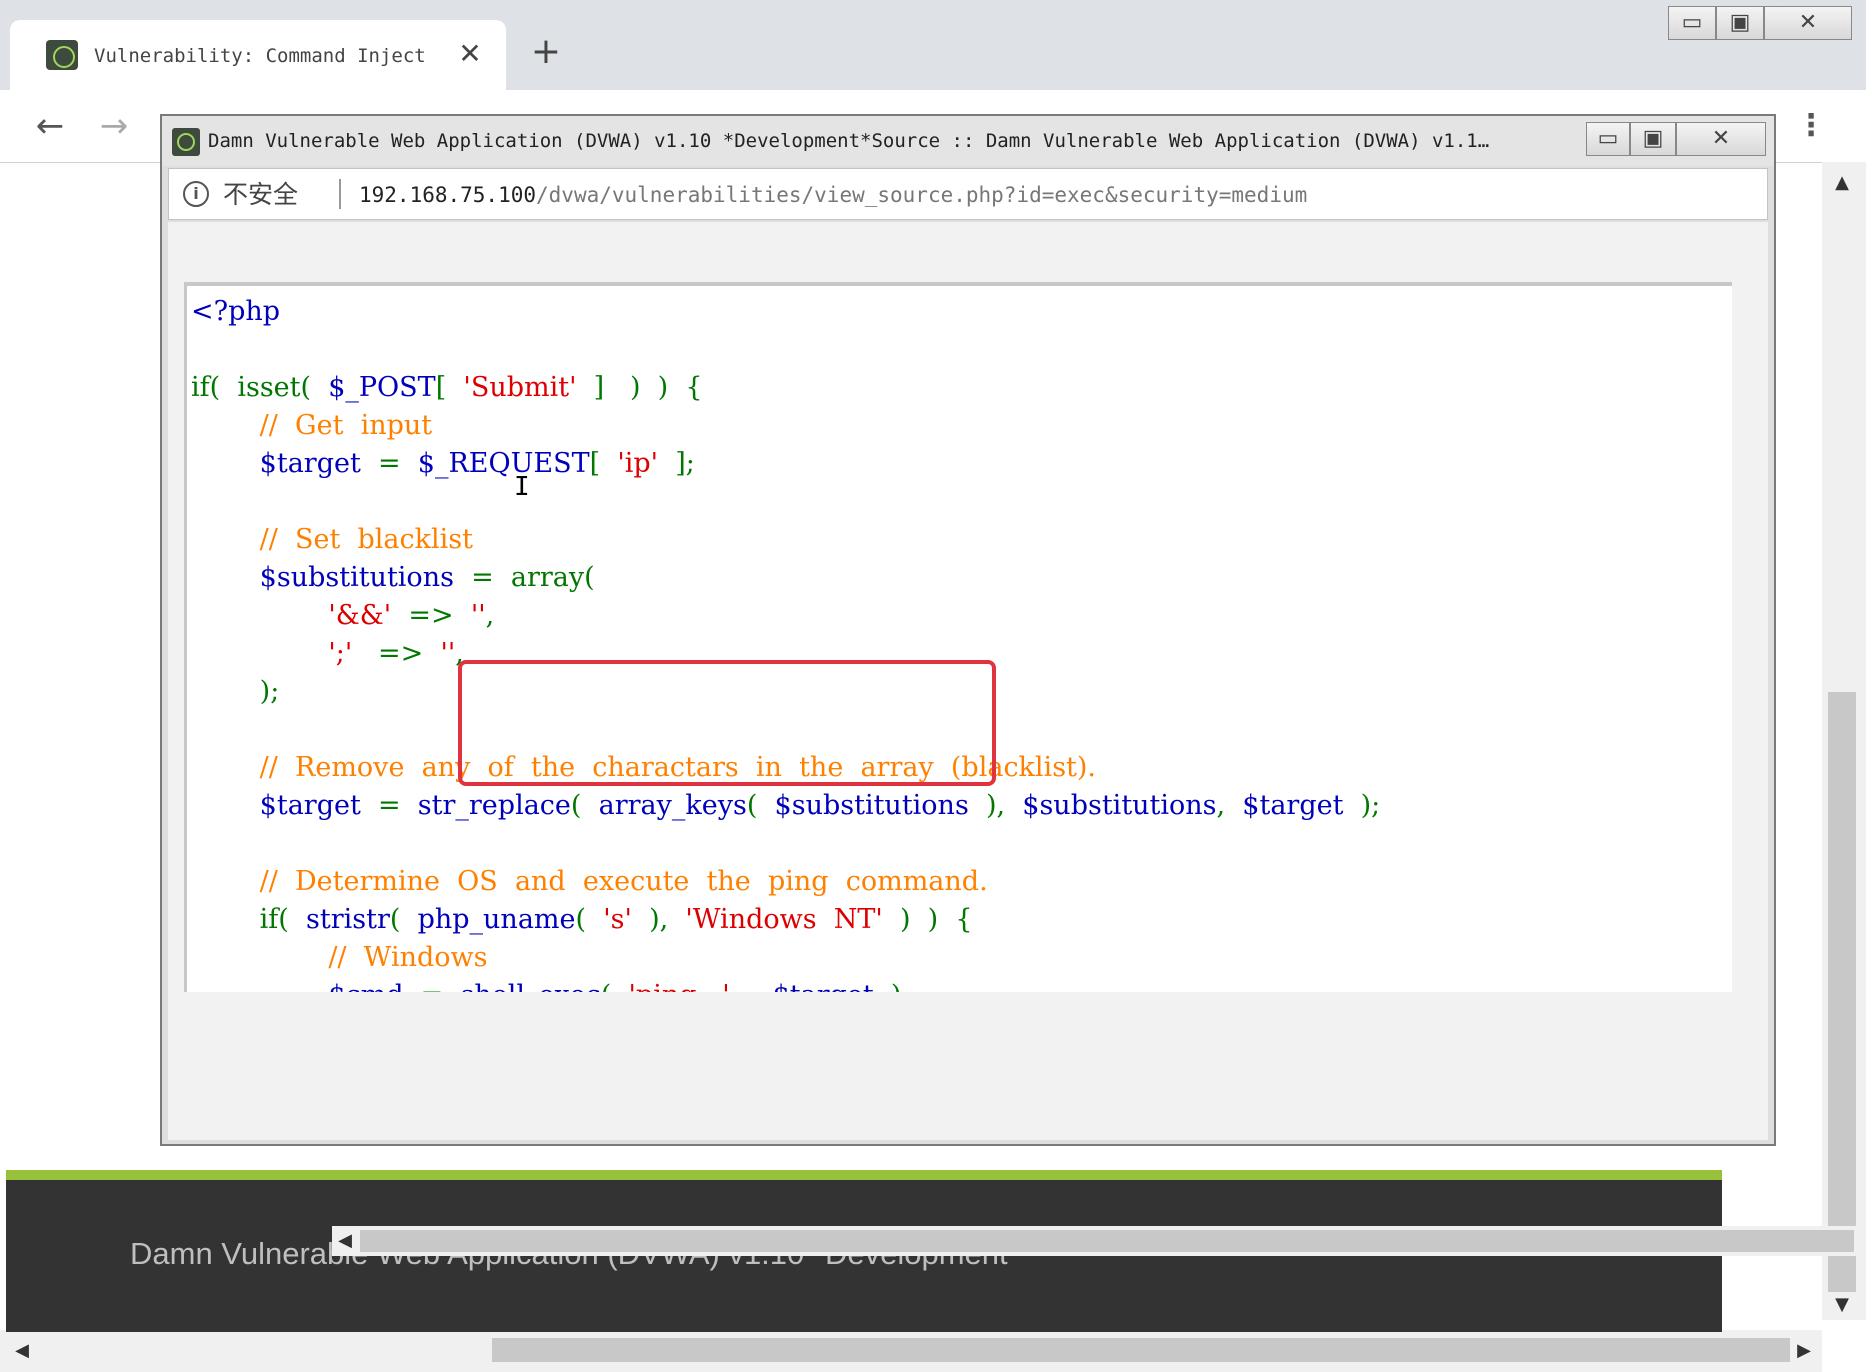  Describe the element at coordinates (933, 45) in the screenshot. I see `outer-tab-bar: Vulnerability: Command Inject ✕ + ▭ ▣ ✕` at that location.